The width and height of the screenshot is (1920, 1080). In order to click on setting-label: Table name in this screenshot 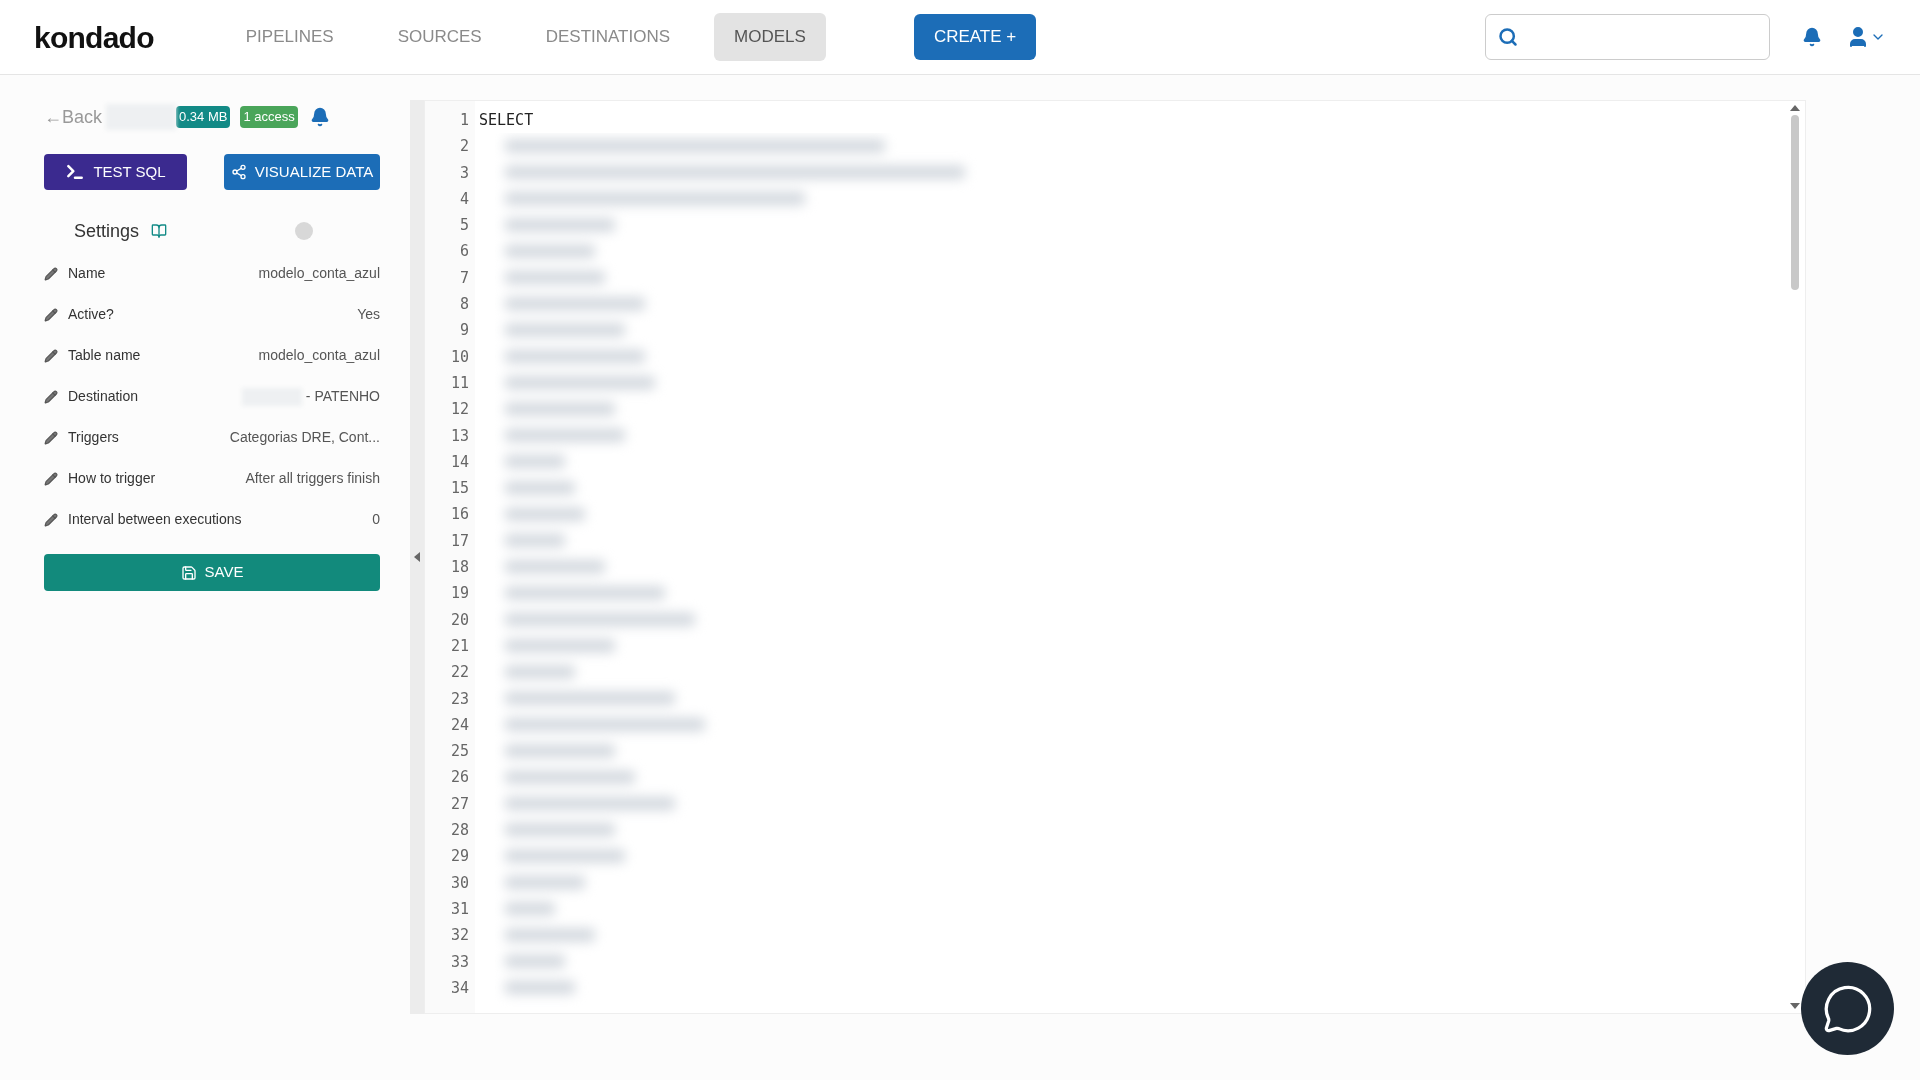, I will do `click(104, 355)`.